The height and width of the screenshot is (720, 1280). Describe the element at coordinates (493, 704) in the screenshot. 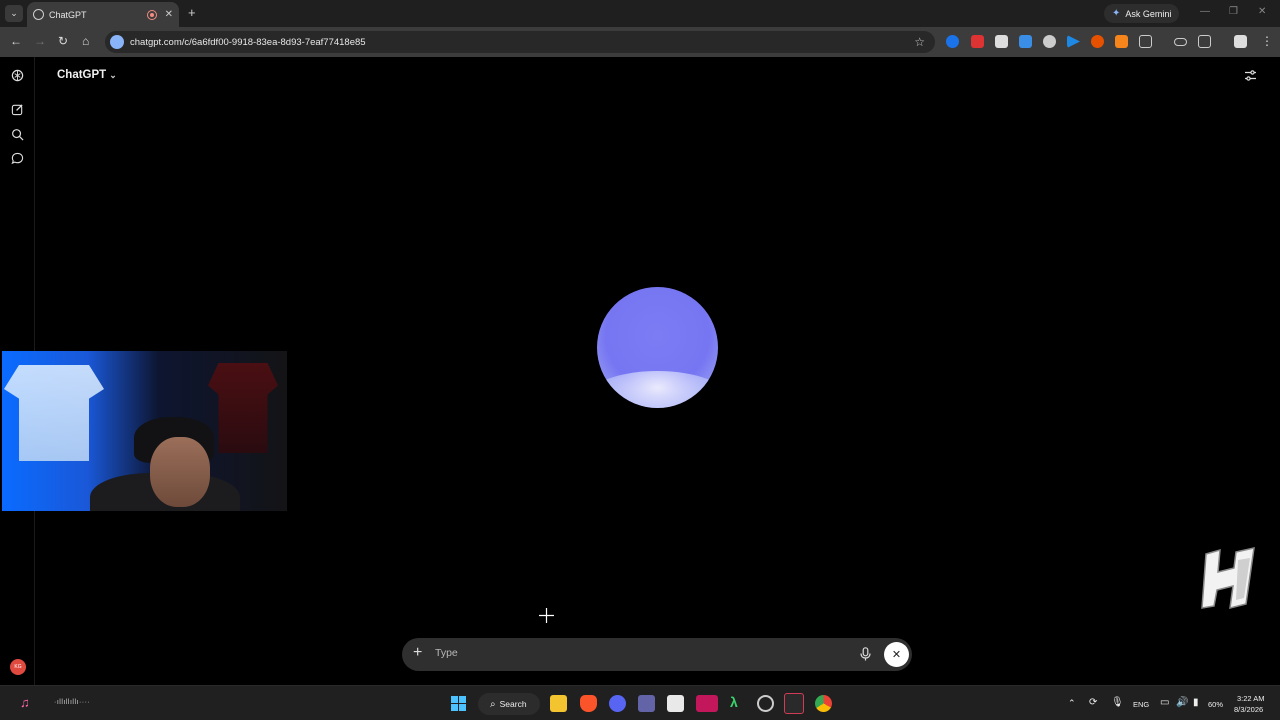

I see `search-icon: ⌕` at that location.